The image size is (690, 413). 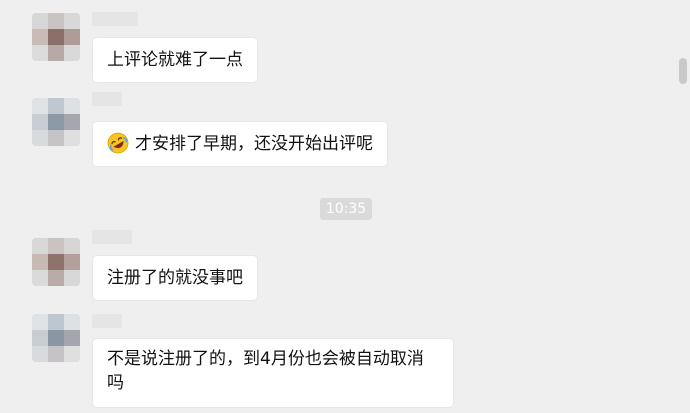 I want to click on rolling-laughing-emoji-icon, so click(x=118, y=143).